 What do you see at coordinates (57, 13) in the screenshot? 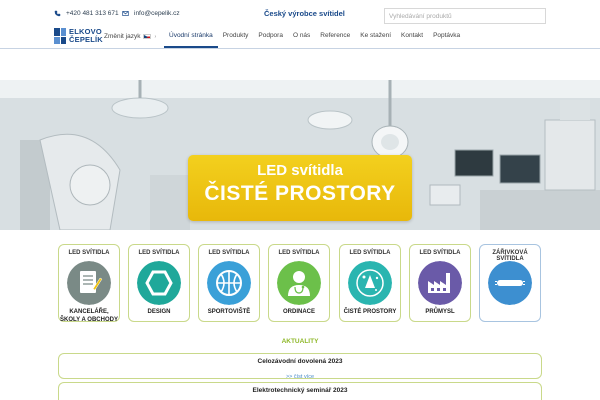
I see `phone-icon` at bounding box center [57, 13].